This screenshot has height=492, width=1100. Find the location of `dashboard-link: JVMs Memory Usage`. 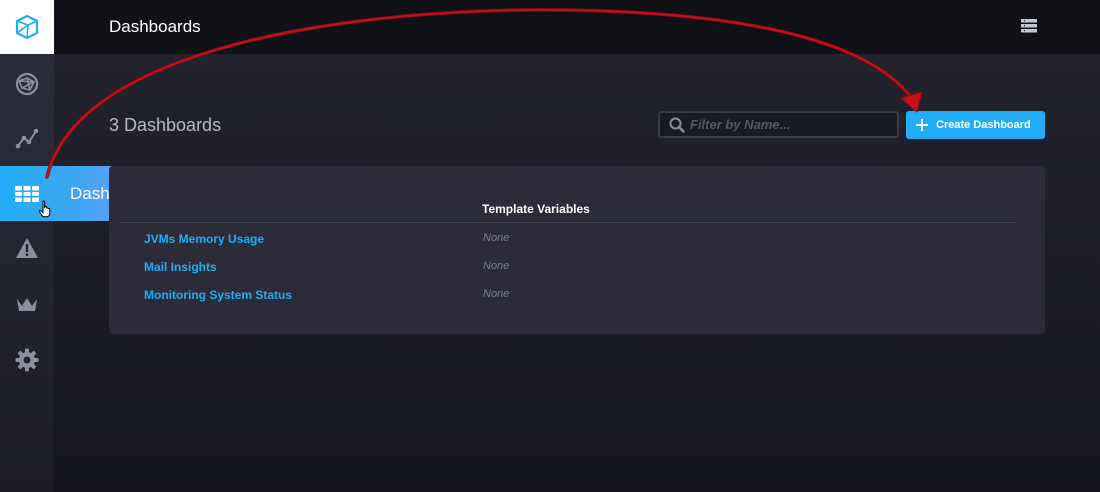

dashboard-link: JVMs Memory Usage is located at coordinates (204, 239).